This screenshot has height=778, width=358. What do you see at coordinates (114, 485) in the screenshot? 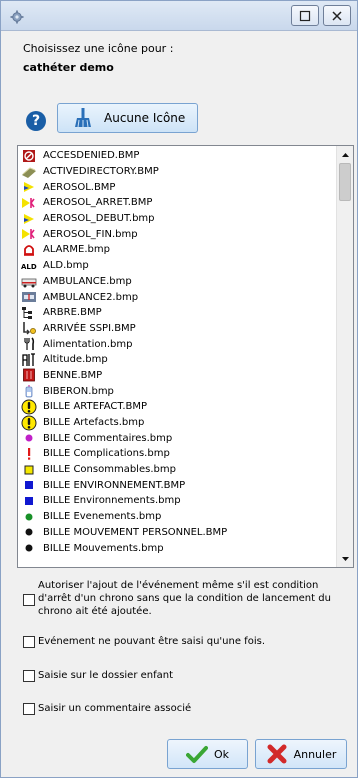
I see `list-item-label: BILLE ENVIRONNEMENT.BMP` at bounding box center [114, 485].